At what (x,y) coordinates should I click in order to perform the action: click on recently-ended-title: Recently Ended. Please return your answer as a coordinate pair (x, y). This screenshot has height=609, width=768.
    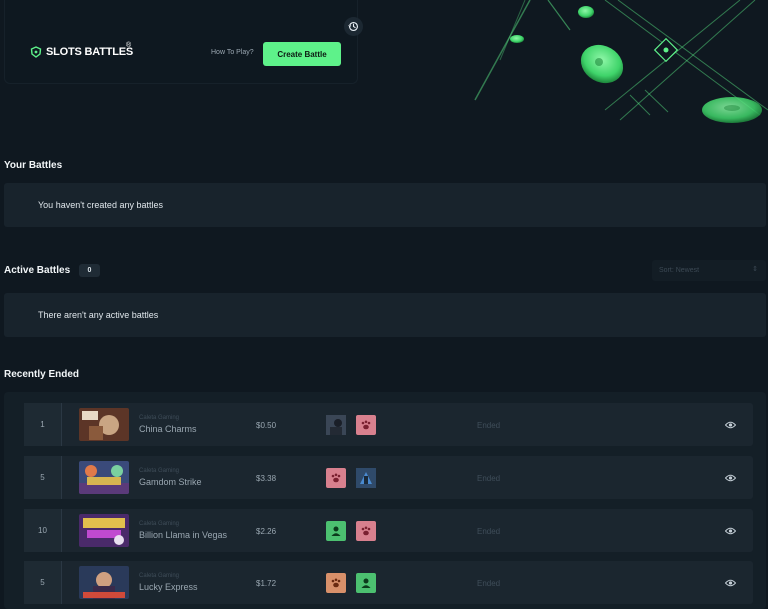
    Looking at the image, I should click on (42, 374).